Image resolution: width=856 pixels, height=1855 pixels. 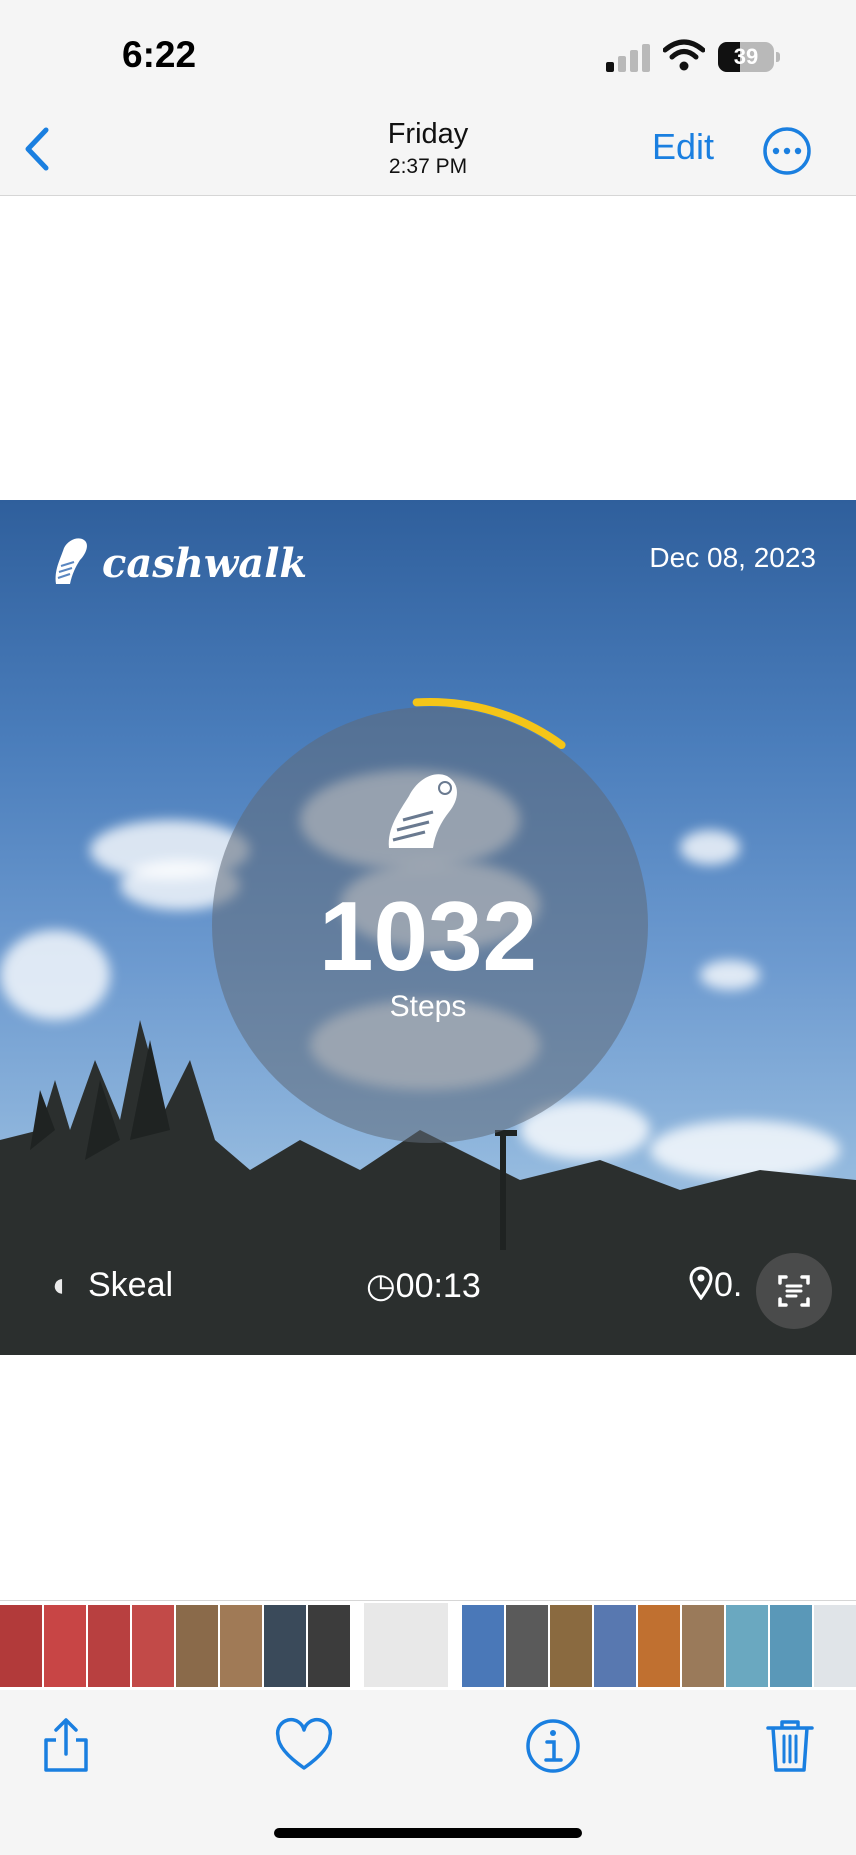 I want to click on photo-day-title: Friday, so click(x=428, y=134).